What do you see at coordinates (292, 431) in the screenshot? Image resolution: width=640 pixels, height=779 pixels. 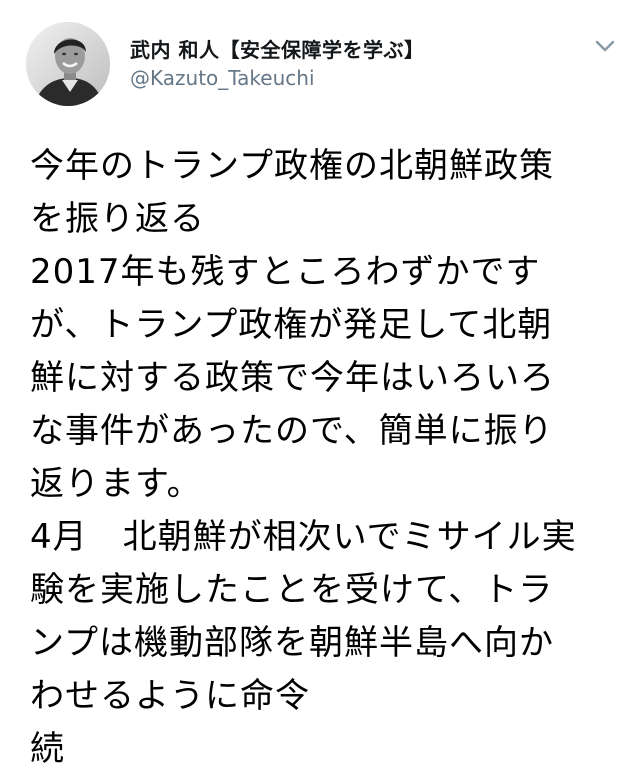 I see `tweet-text-line: な事件があったので、簡単に振り` at bounding box center [292, 431].